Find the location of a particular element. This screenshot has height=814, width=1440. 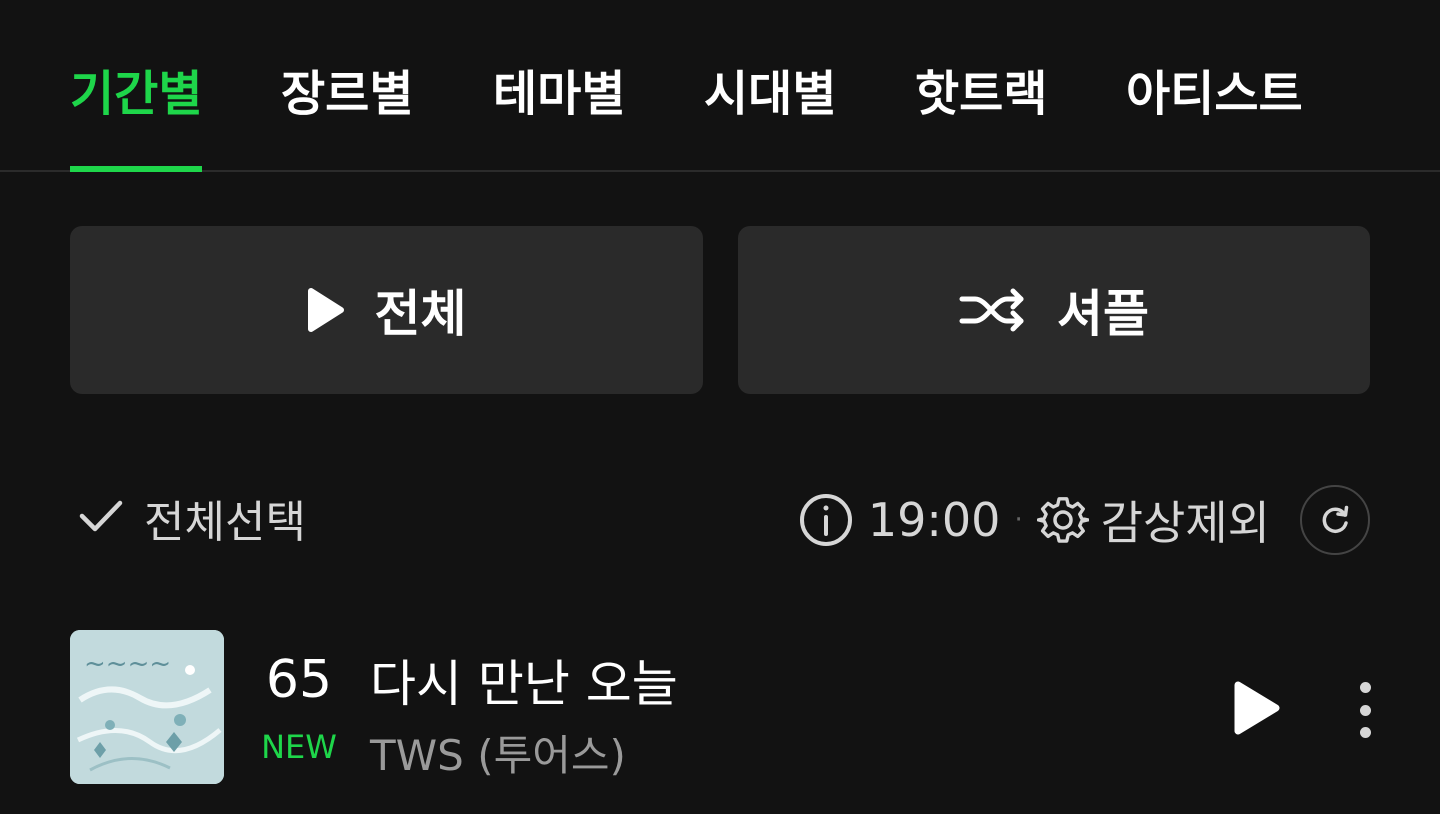

update-time: 19:00 is located at coordinates (934, 520).